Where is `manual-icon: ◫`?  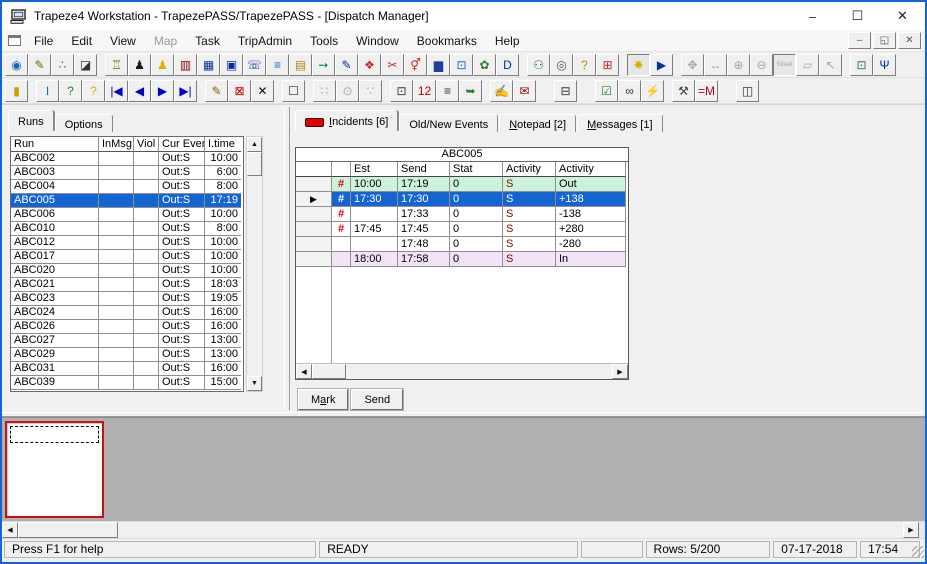 manual-icon: ◫ is located at coordinates (747, 90).